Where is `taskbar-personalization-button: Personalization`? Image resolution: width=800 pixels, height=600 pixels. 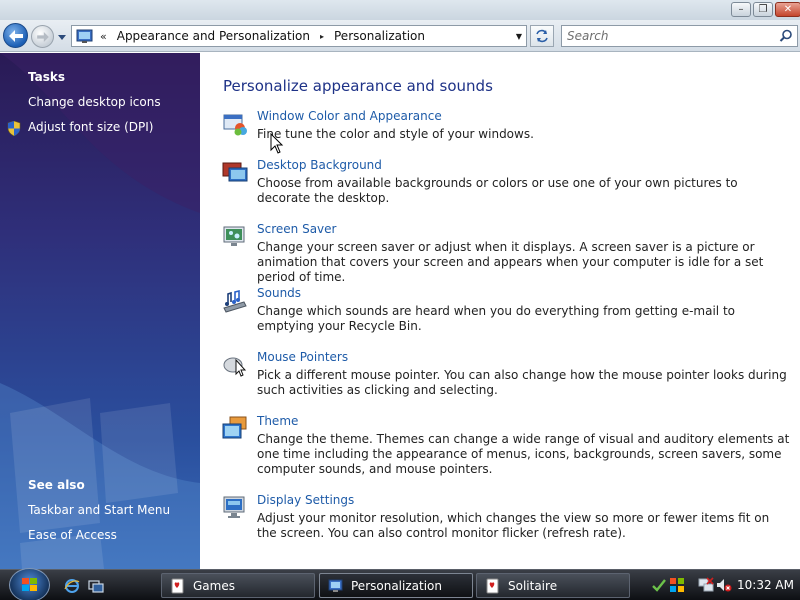 taskbar-personalization-button: Personalization is located at coordinates (396, 585).